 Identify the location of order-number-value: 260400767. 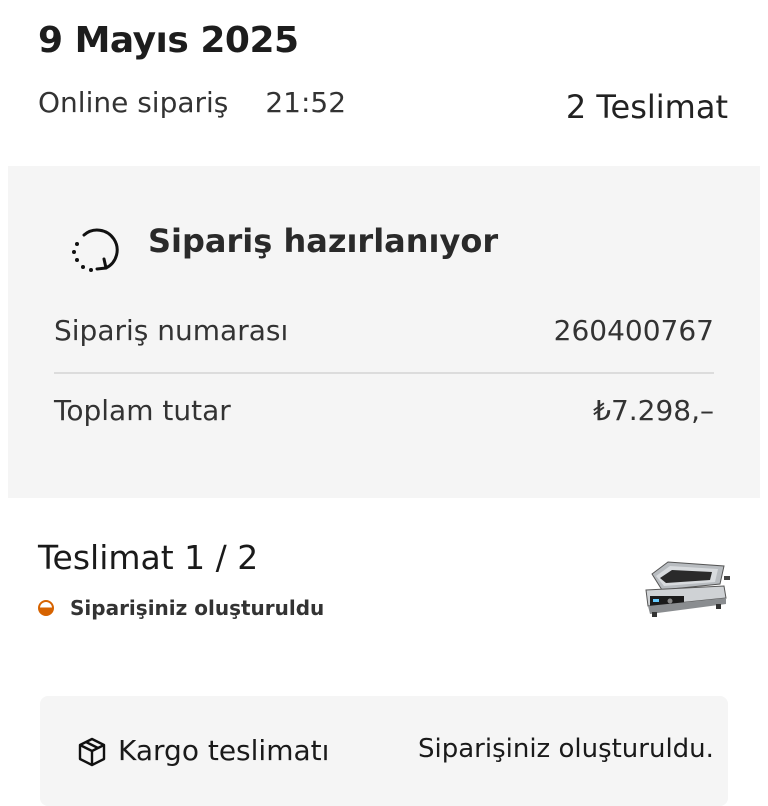
(633, 330).